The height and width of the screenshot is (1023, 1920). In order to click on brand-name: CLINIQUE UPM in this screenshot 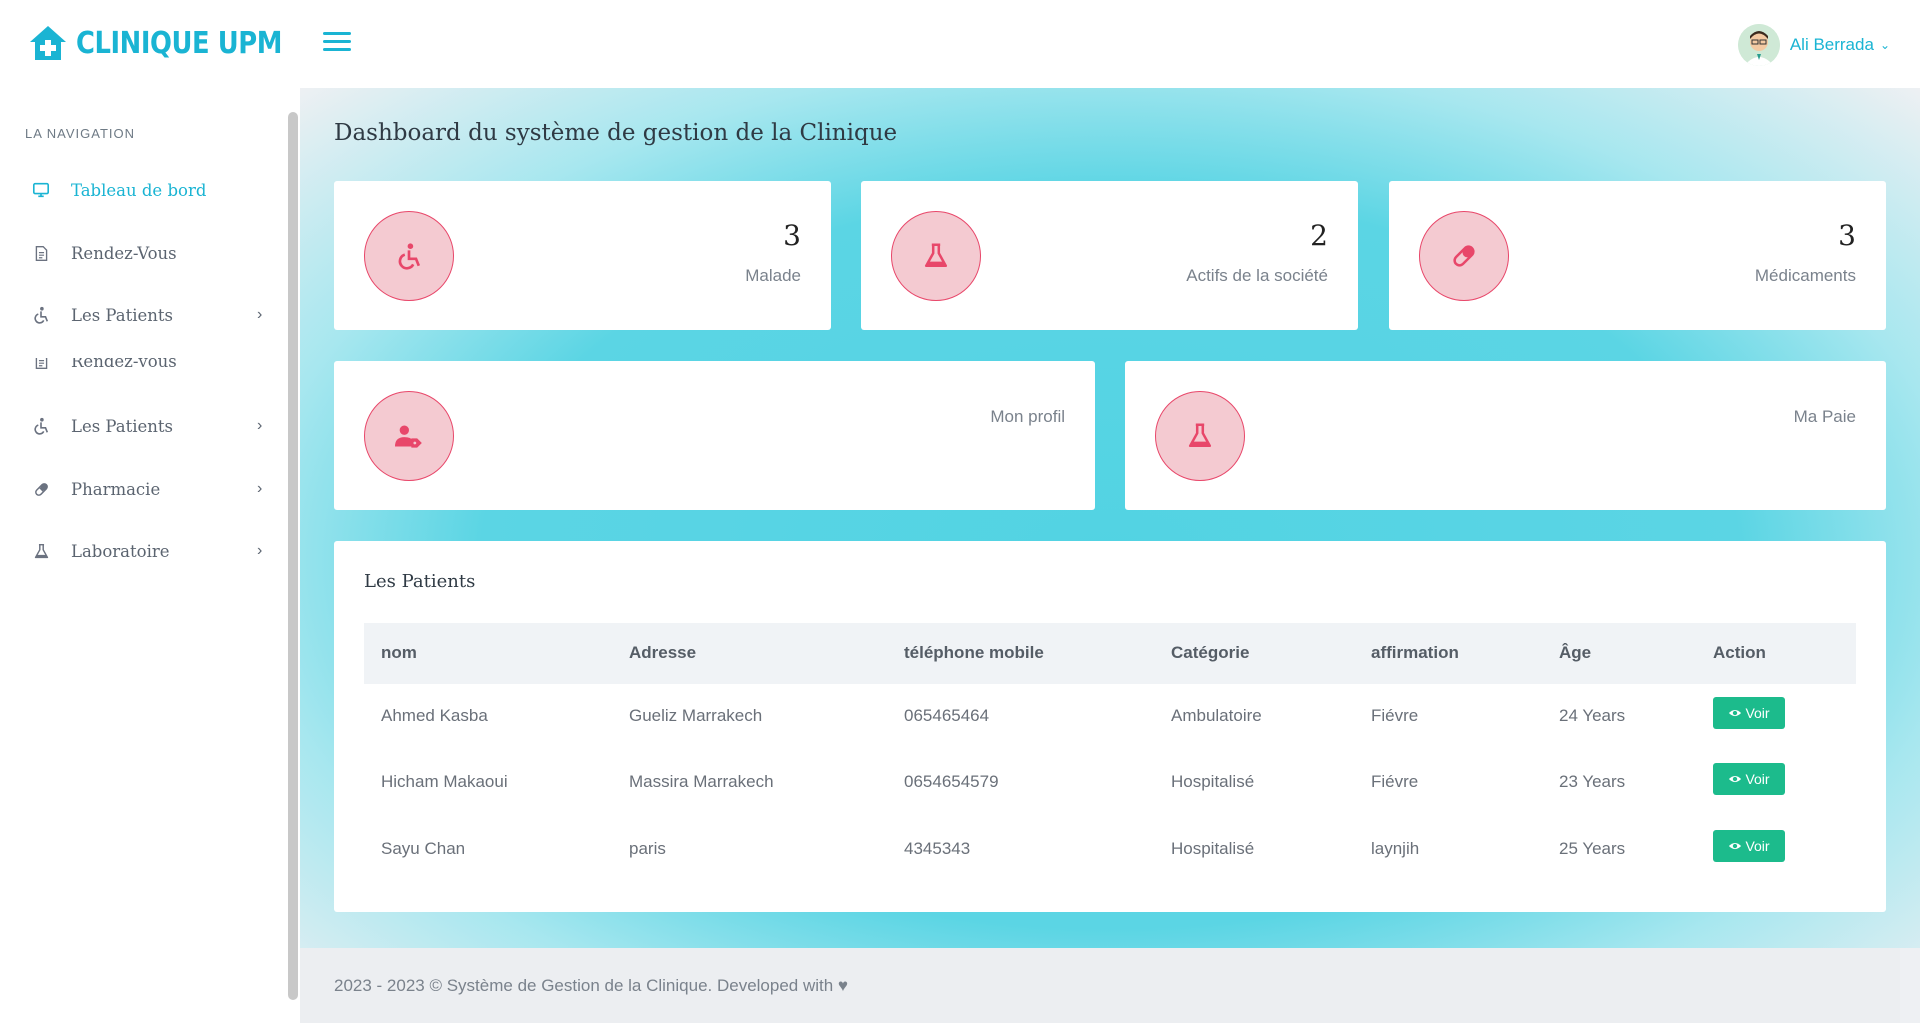, I will do `click(179, 43)`.